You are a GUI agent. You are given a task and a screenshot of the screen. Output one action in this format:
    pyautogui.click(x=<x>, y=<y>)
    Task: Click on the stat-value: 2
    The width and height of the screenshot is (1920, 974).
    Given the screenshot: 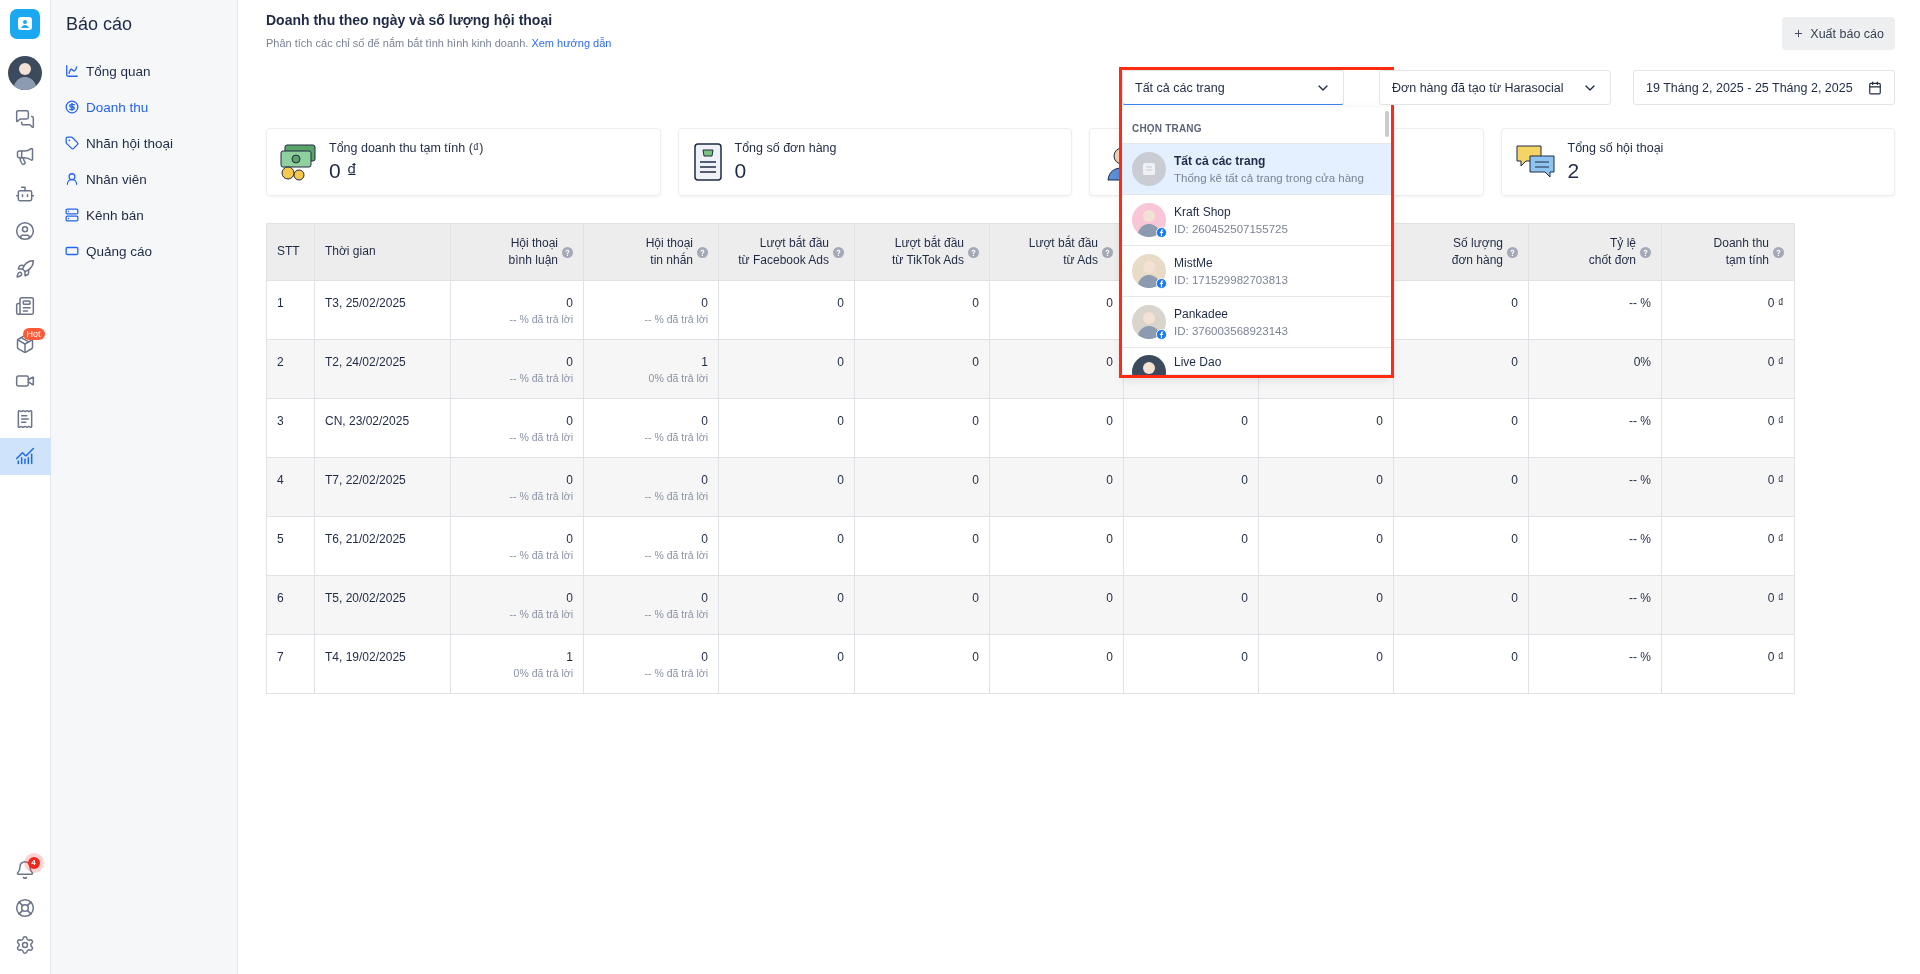 What is the action you would take?
    pyautogui.click(x=1574, y=171)
    